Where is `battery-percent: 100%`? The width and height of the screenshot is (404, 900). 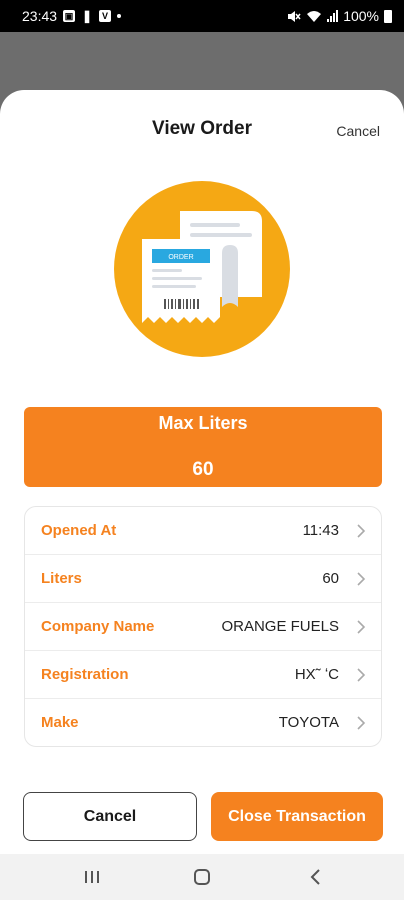 battery-percent: 100% is located at coordinates (361, 16).